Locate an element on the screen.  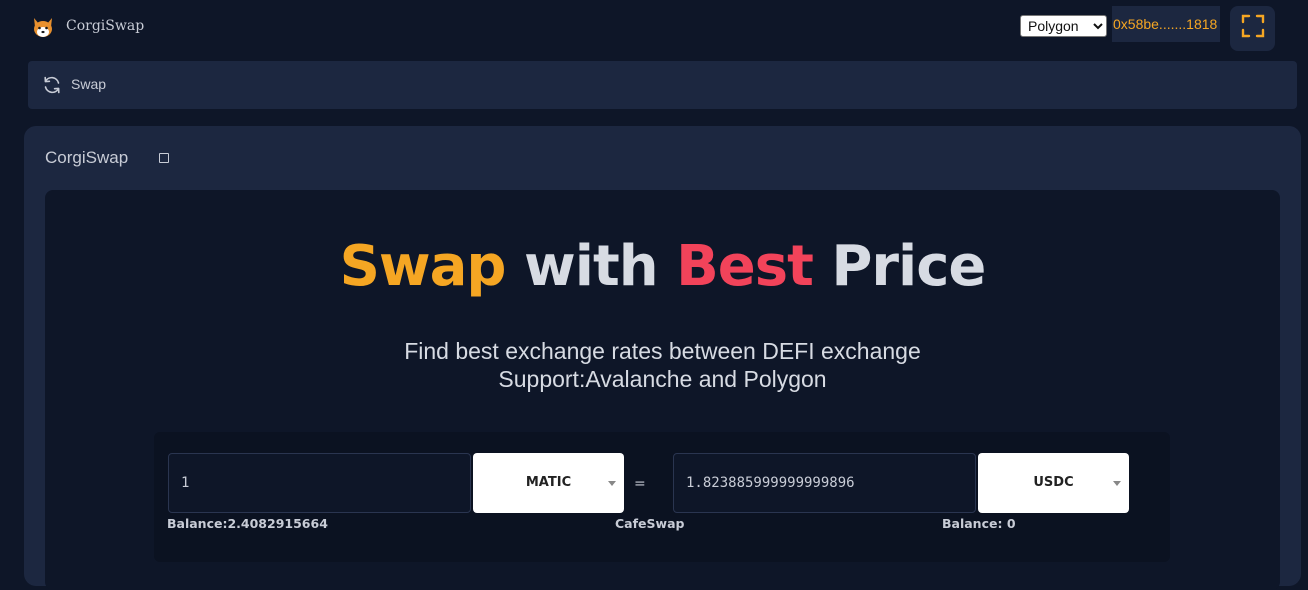
network-select: Polygon is located at coordinates (1063, 26).